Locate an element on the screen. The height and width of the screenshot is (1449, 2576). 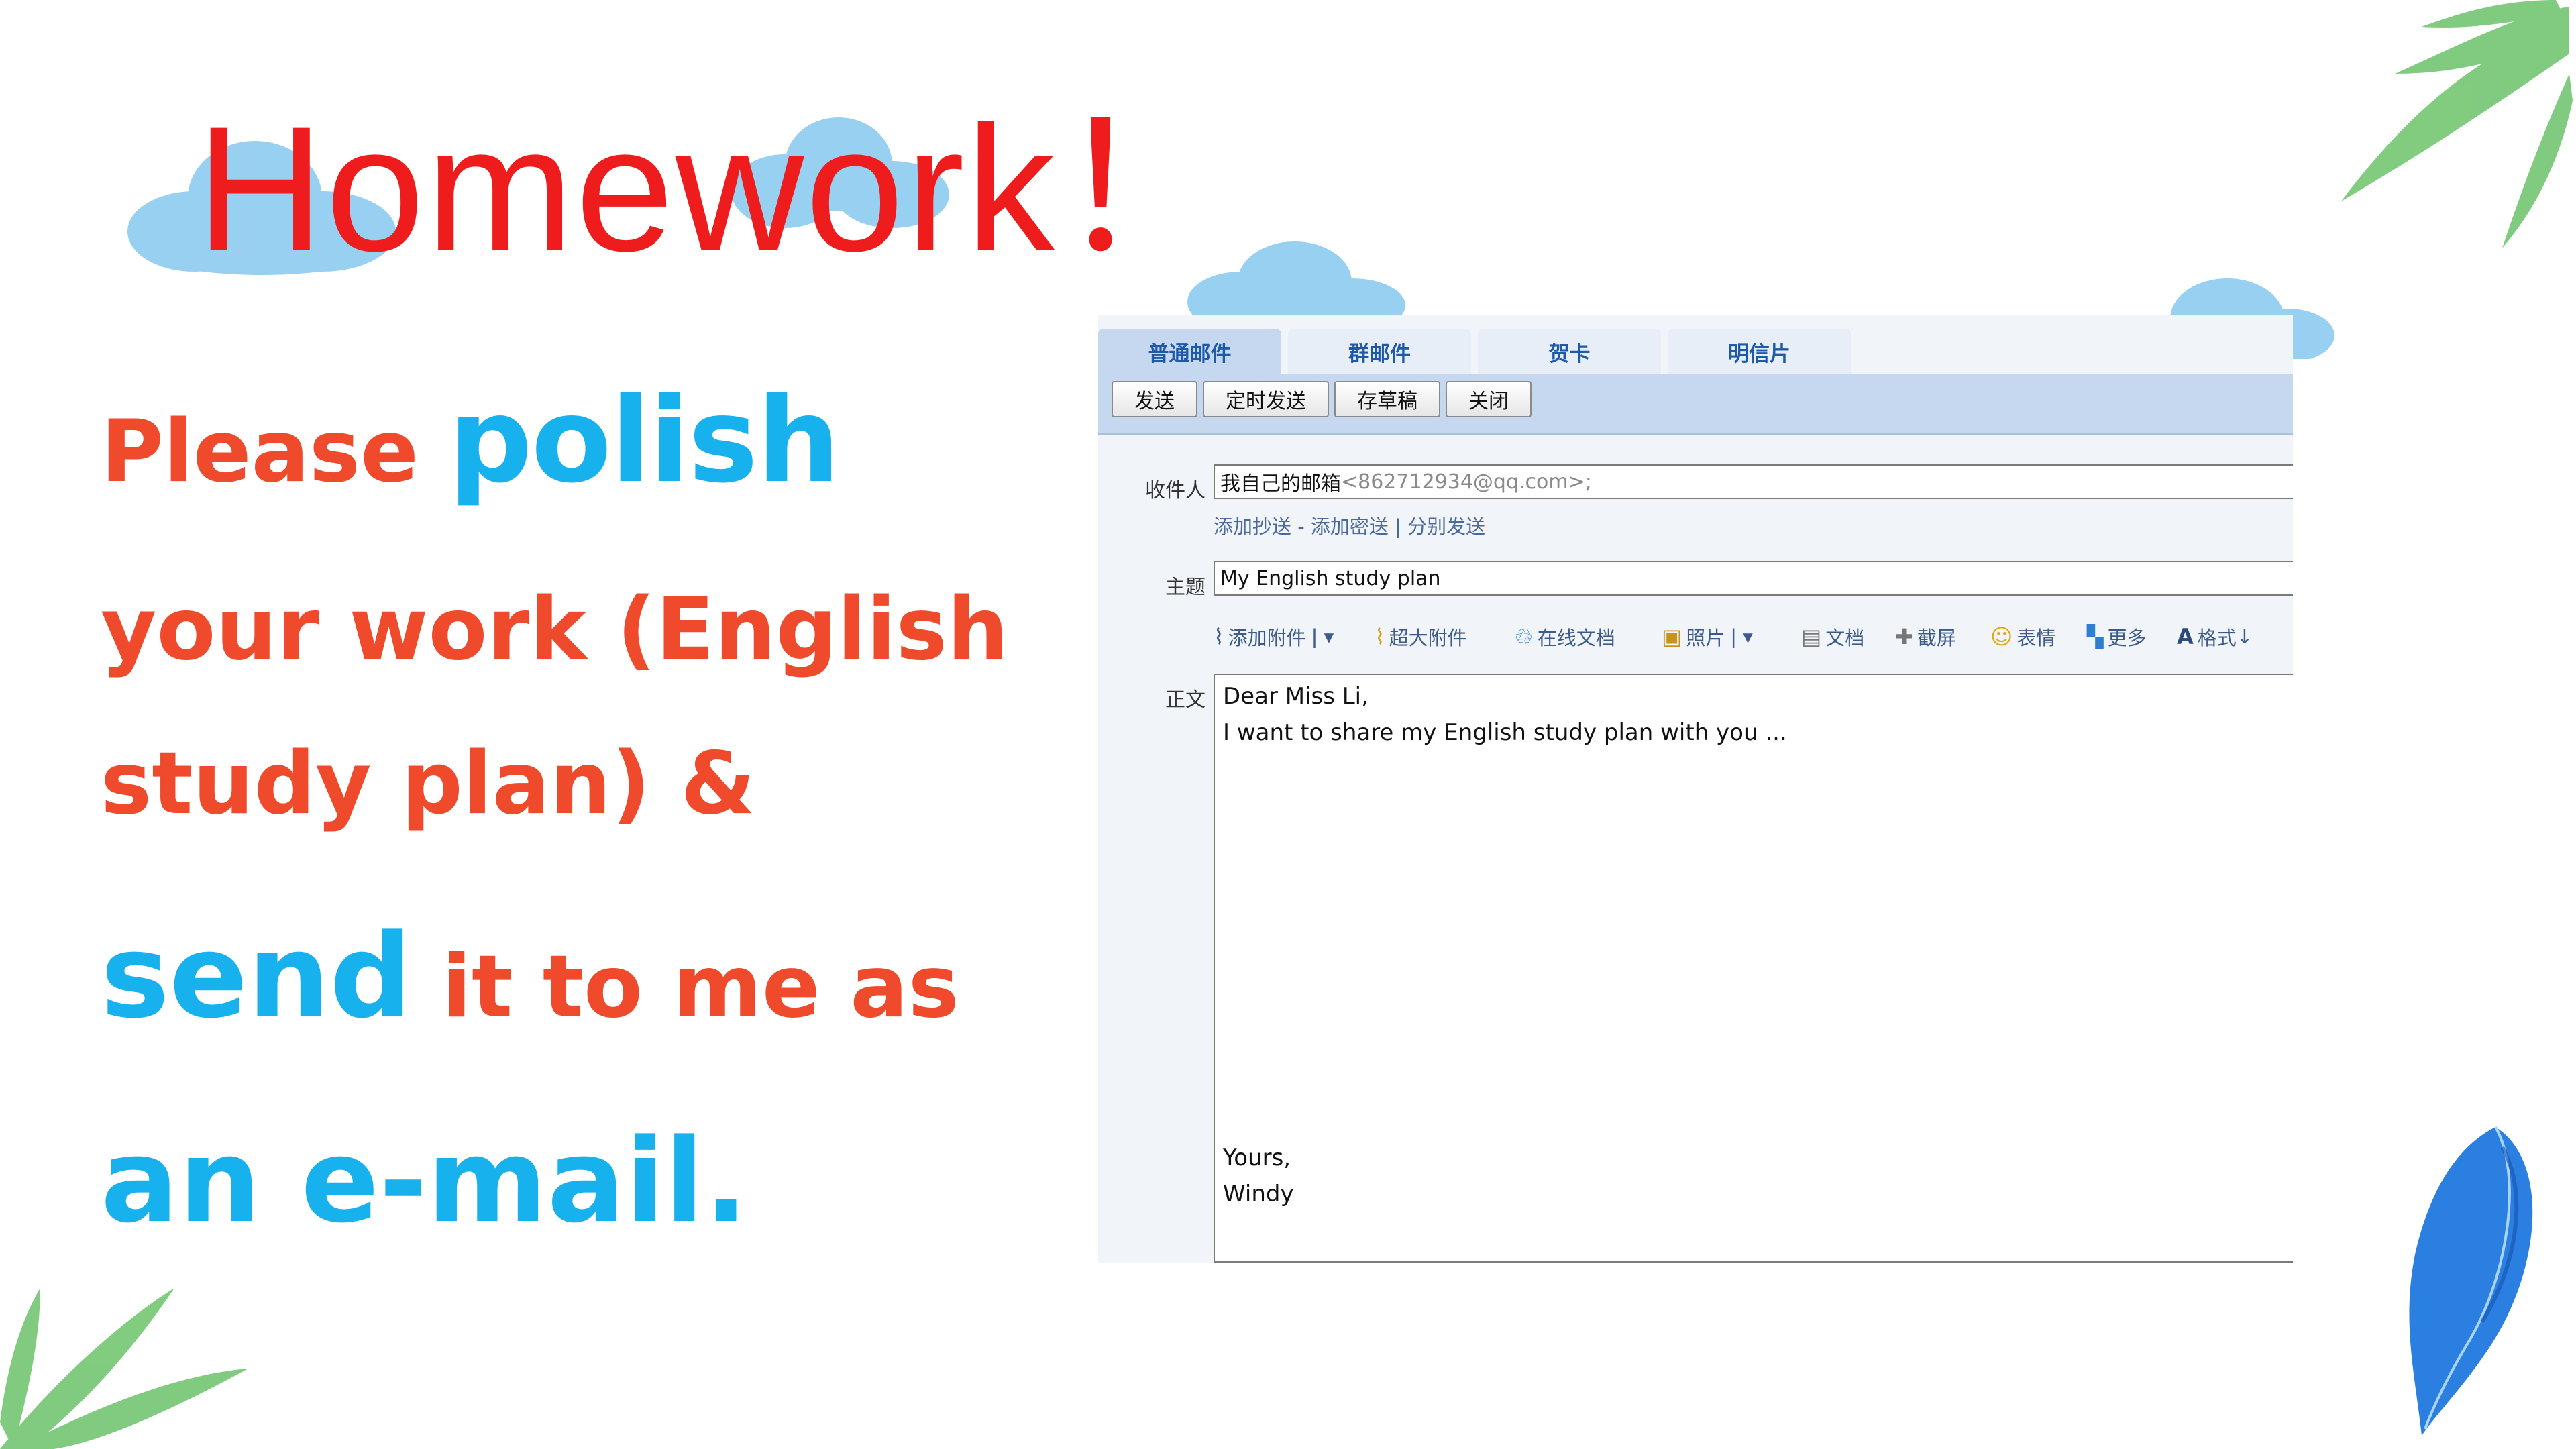
format-toggle-icon: ↓ is located at coordinates (2244, 636).